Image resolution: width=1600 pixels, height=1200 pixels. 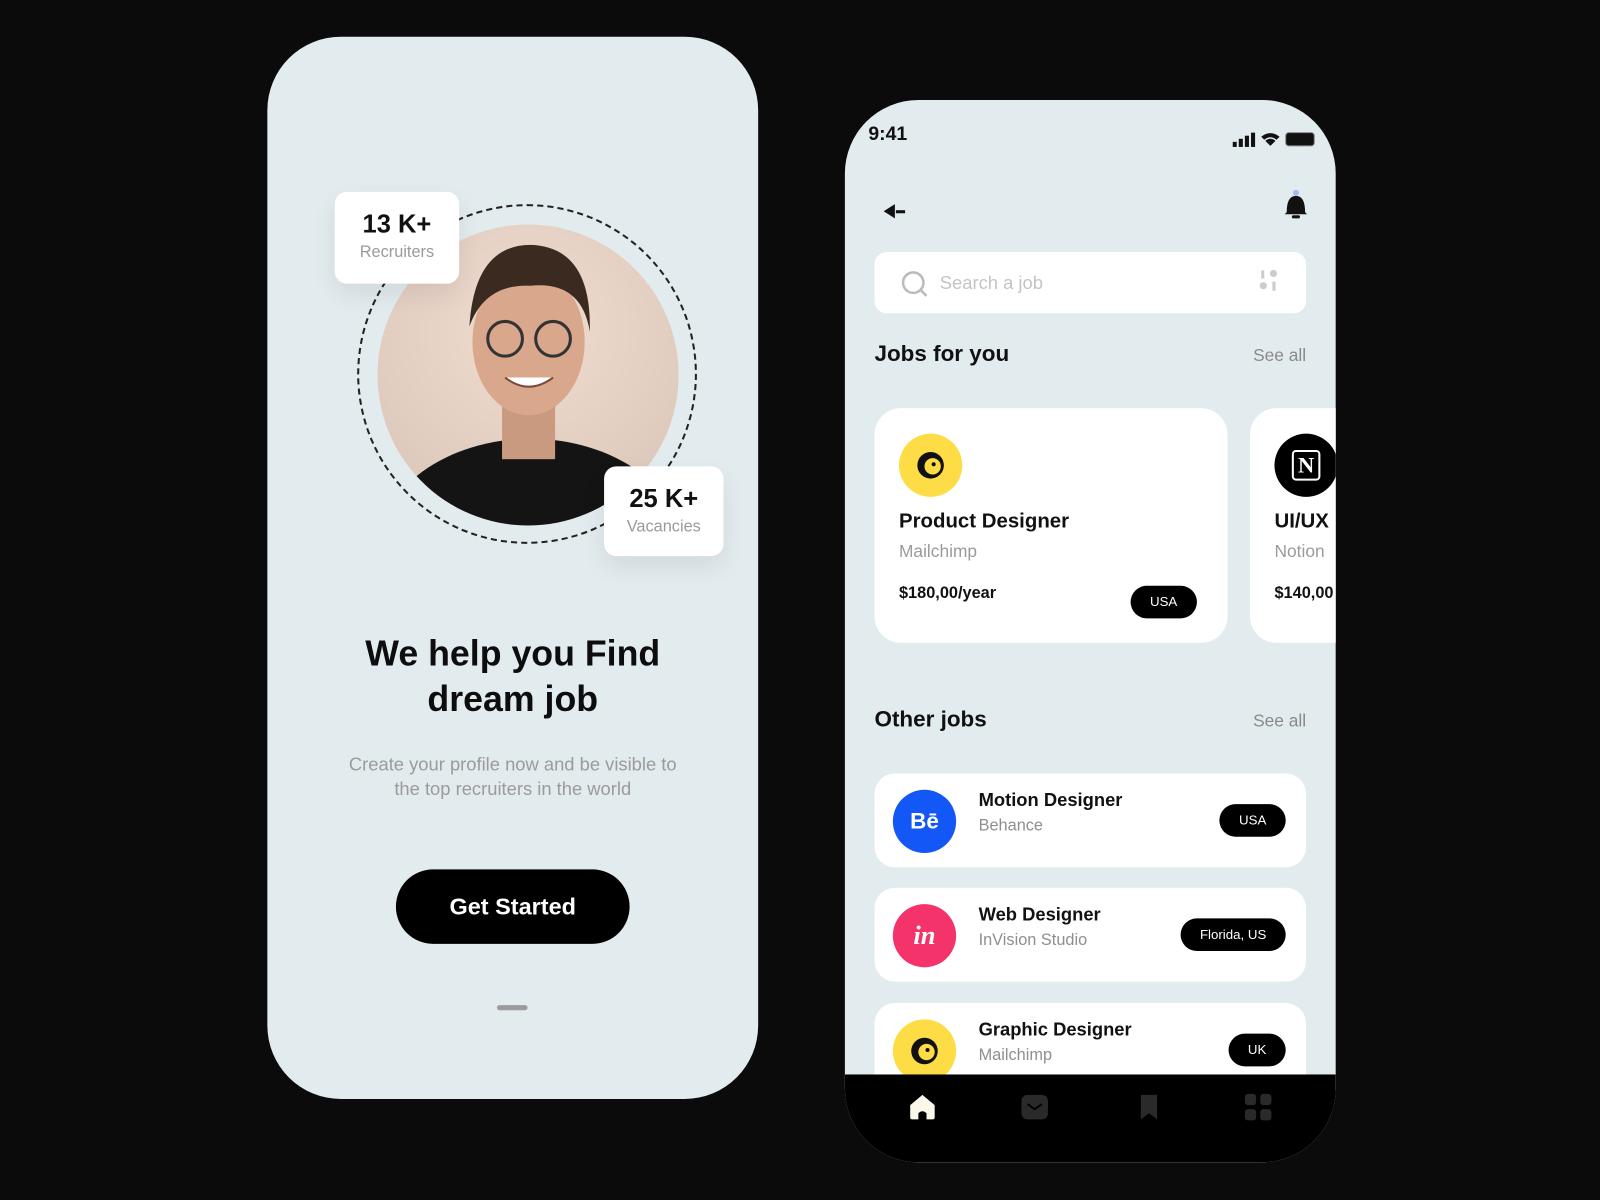 What do you see at coordinates (1269, 281) in the screenshot?
I see `filter-icon` at bounding box center [1269, 281].